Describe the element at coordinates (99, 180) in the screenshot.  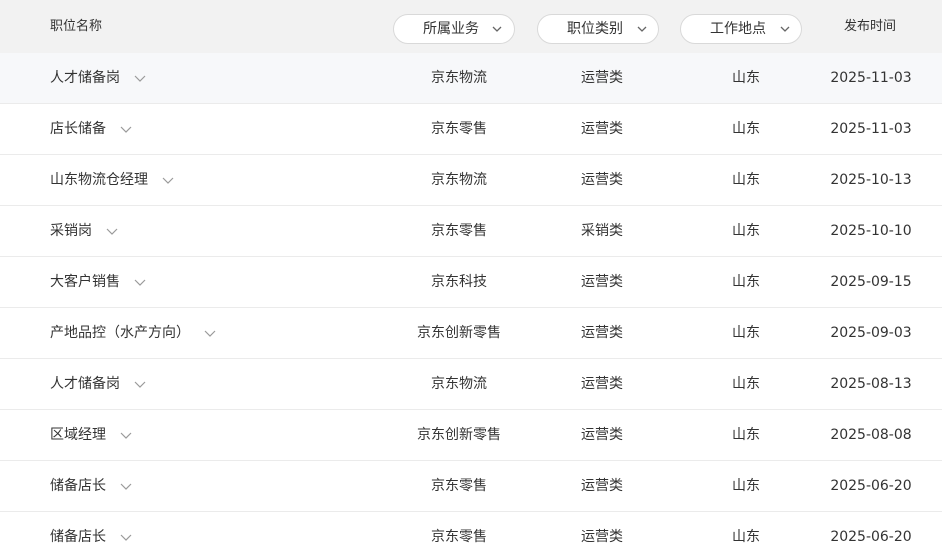
I see `job-title: 山东物流仓经理` at that location.